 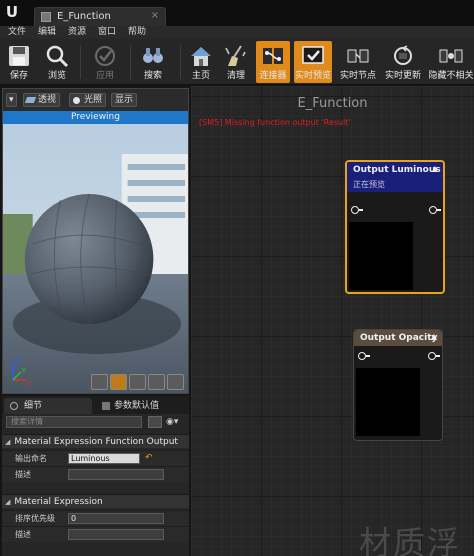 What do you see at coordinates (368, 356) in the screenshot?
I see `input-pin-stem` at bounding box center [368, 356].